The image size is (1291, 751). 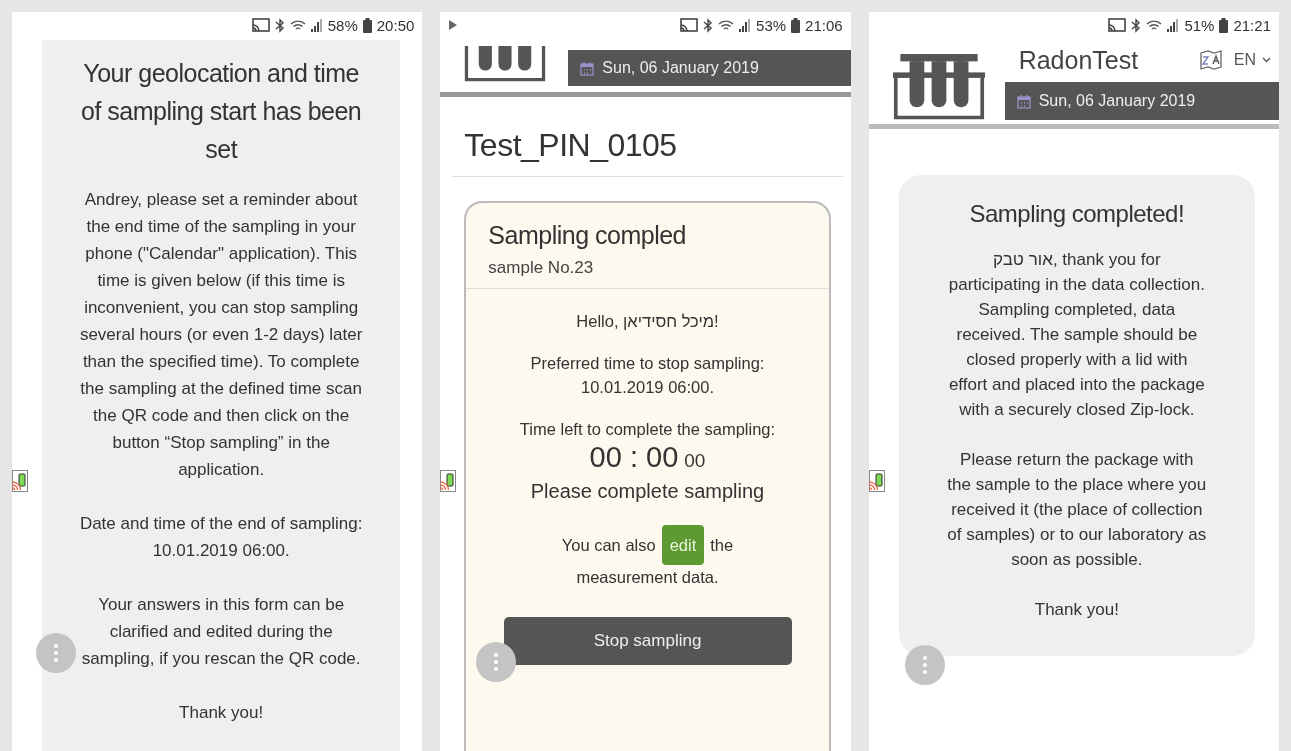 I want to click on edit-hint-text: the, so click(x=722, y=545).